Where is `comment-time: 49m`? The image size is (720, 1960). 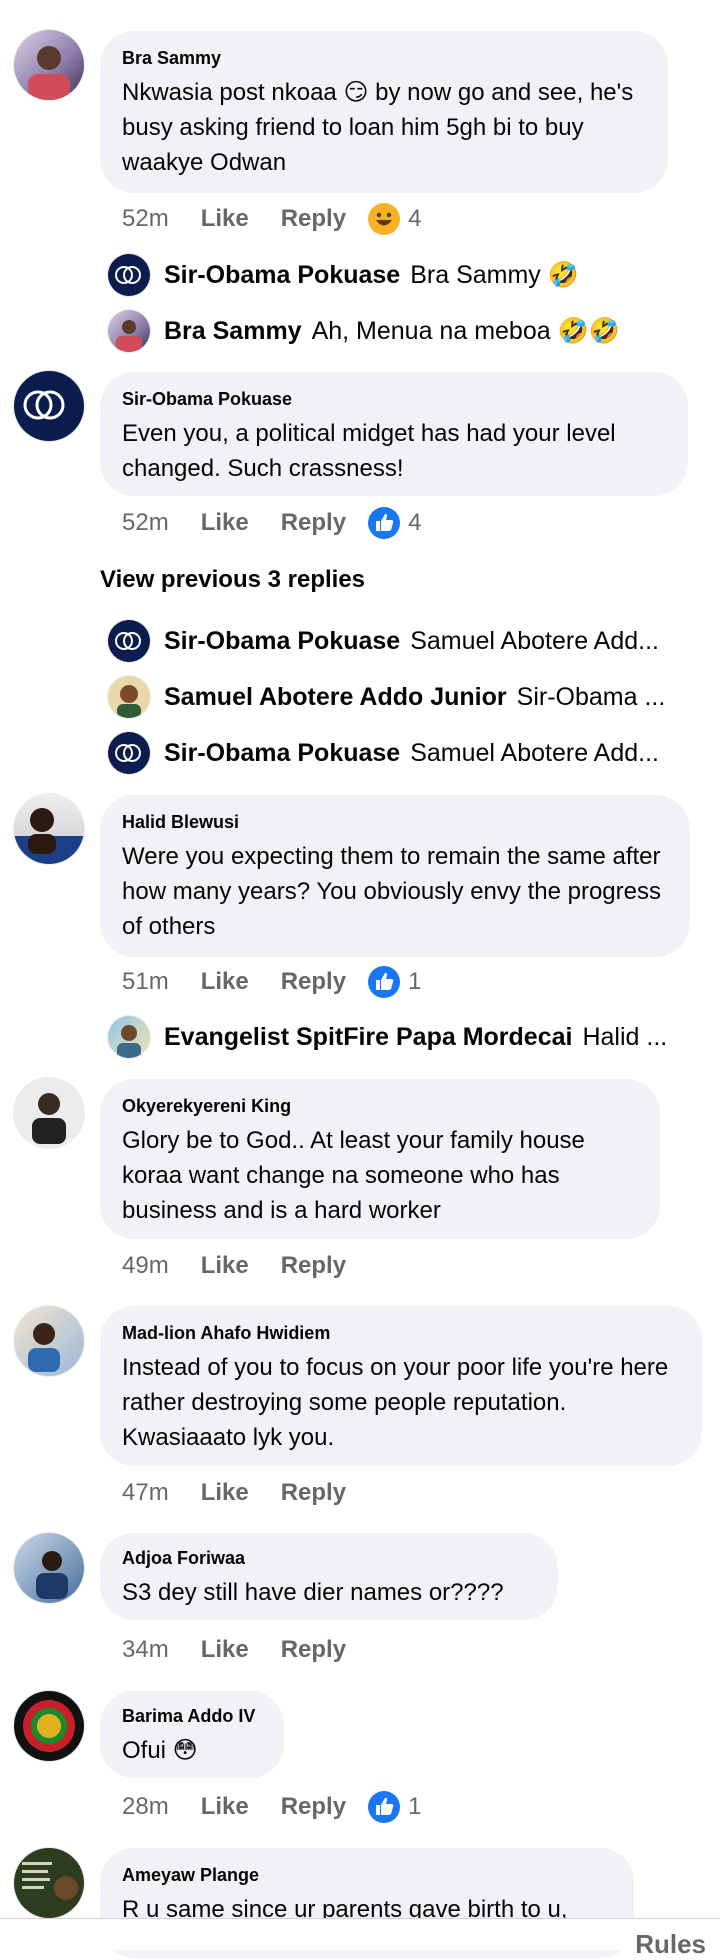
comment-time: 49m is located at coordinates (145, 1266).